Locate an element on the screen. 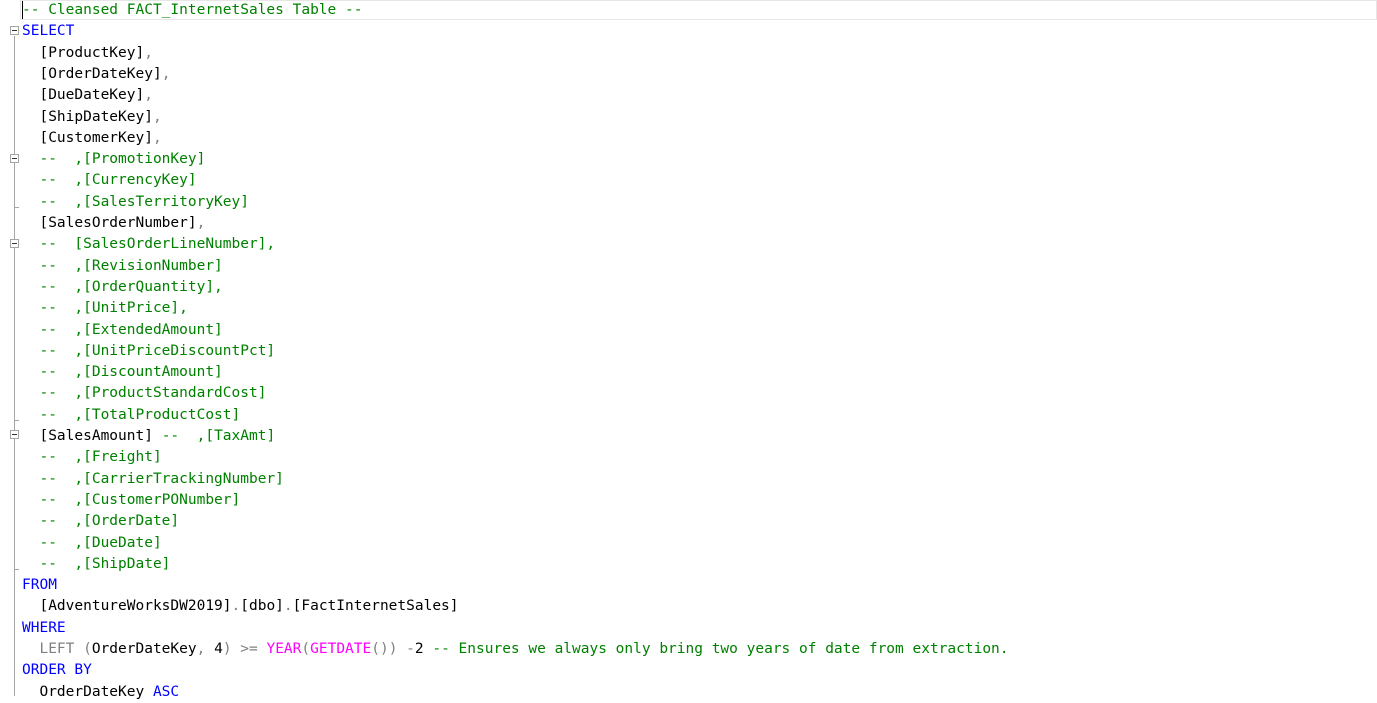 The width and height of the screenshot is (1377, 703). code-line: -- ,[DiscountAmount] is located at coordinates (122, 372).